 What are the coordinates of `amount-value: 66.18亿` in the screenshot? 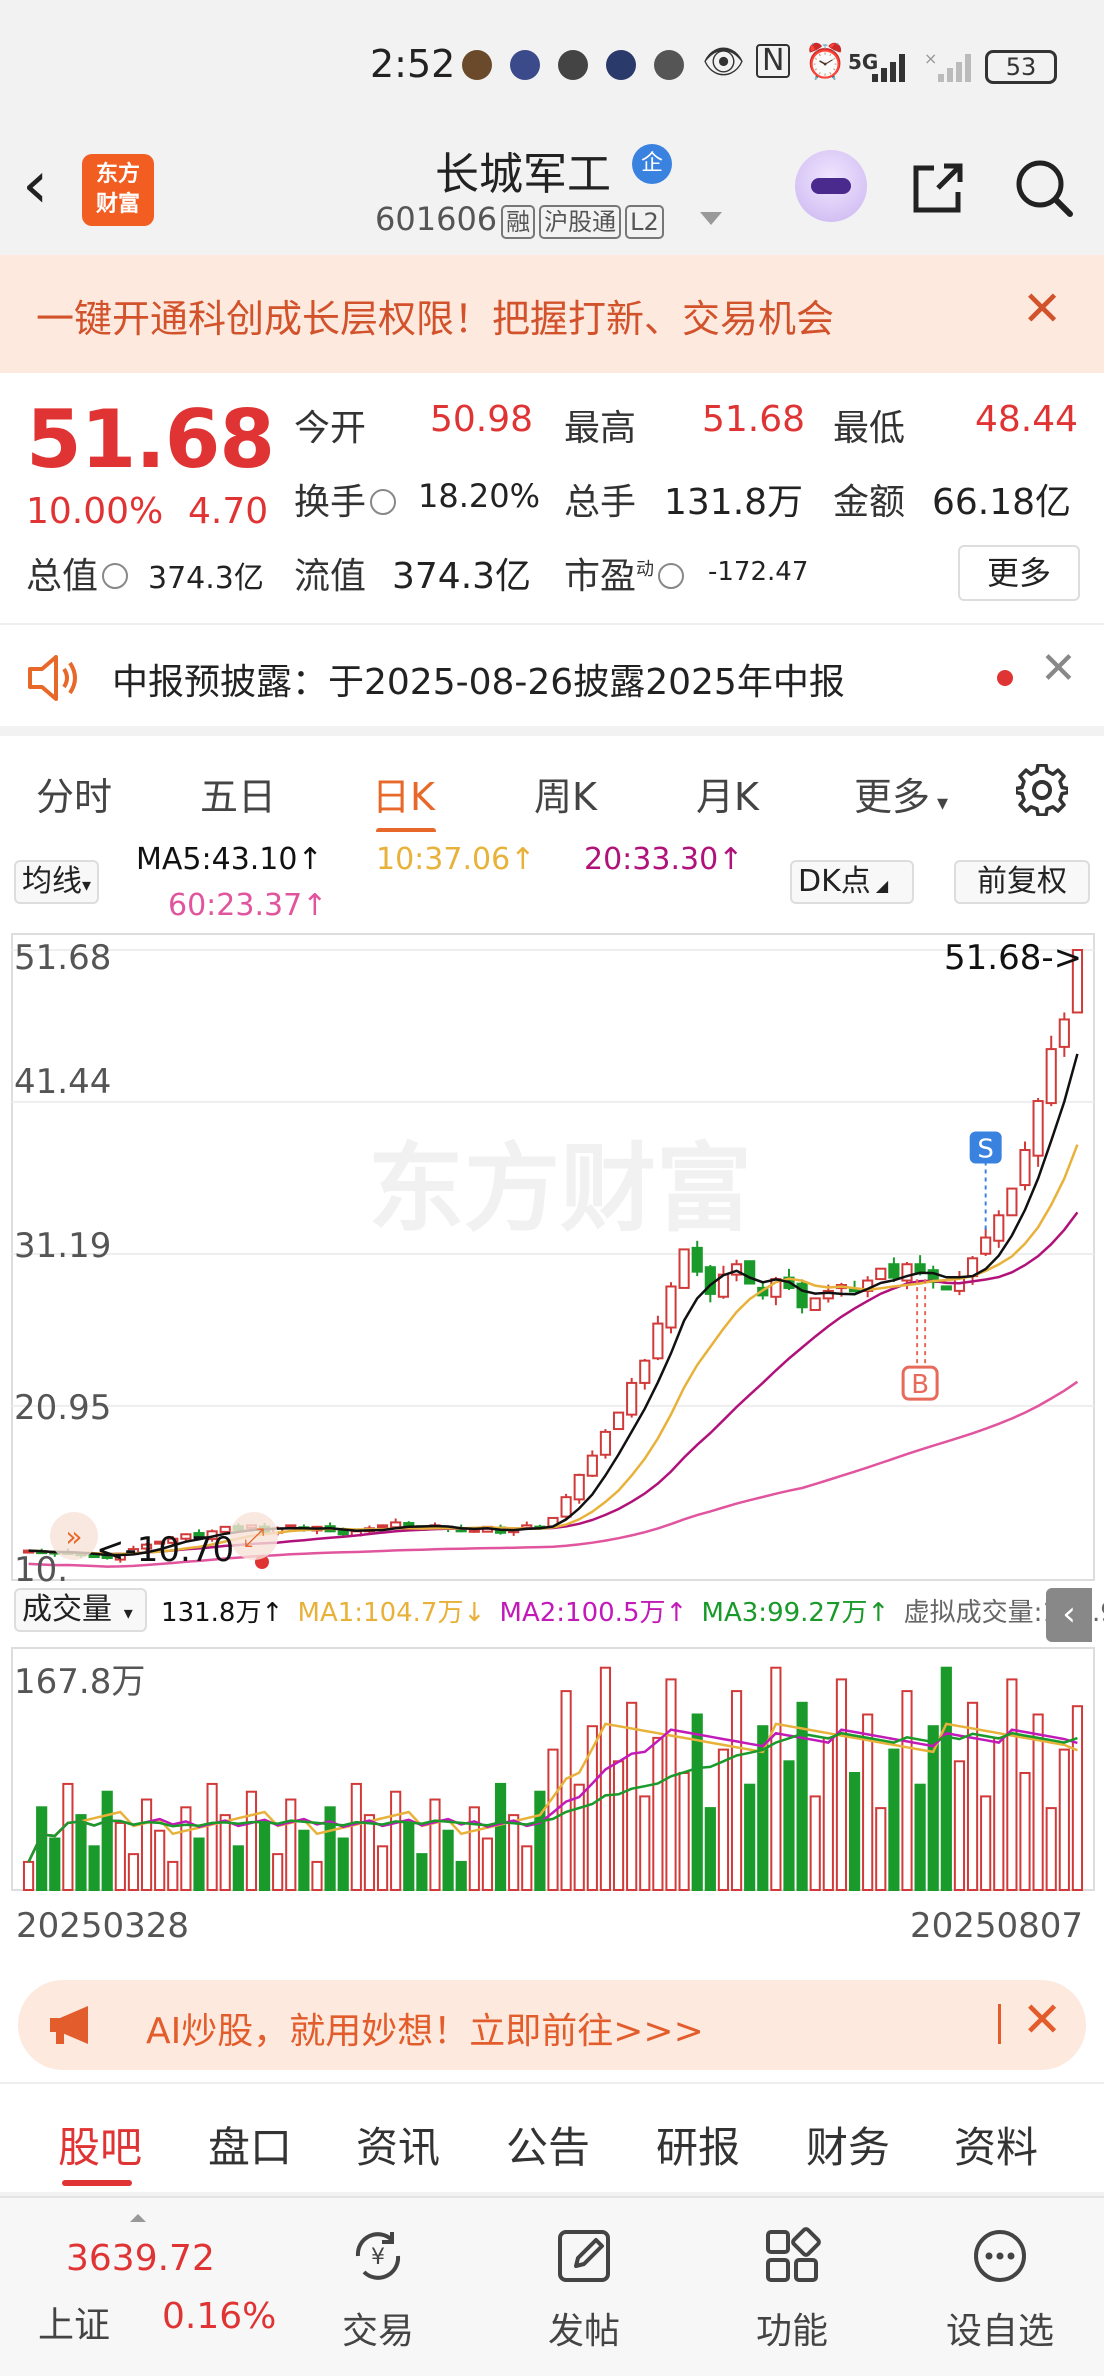 It's located at (1002, 502).